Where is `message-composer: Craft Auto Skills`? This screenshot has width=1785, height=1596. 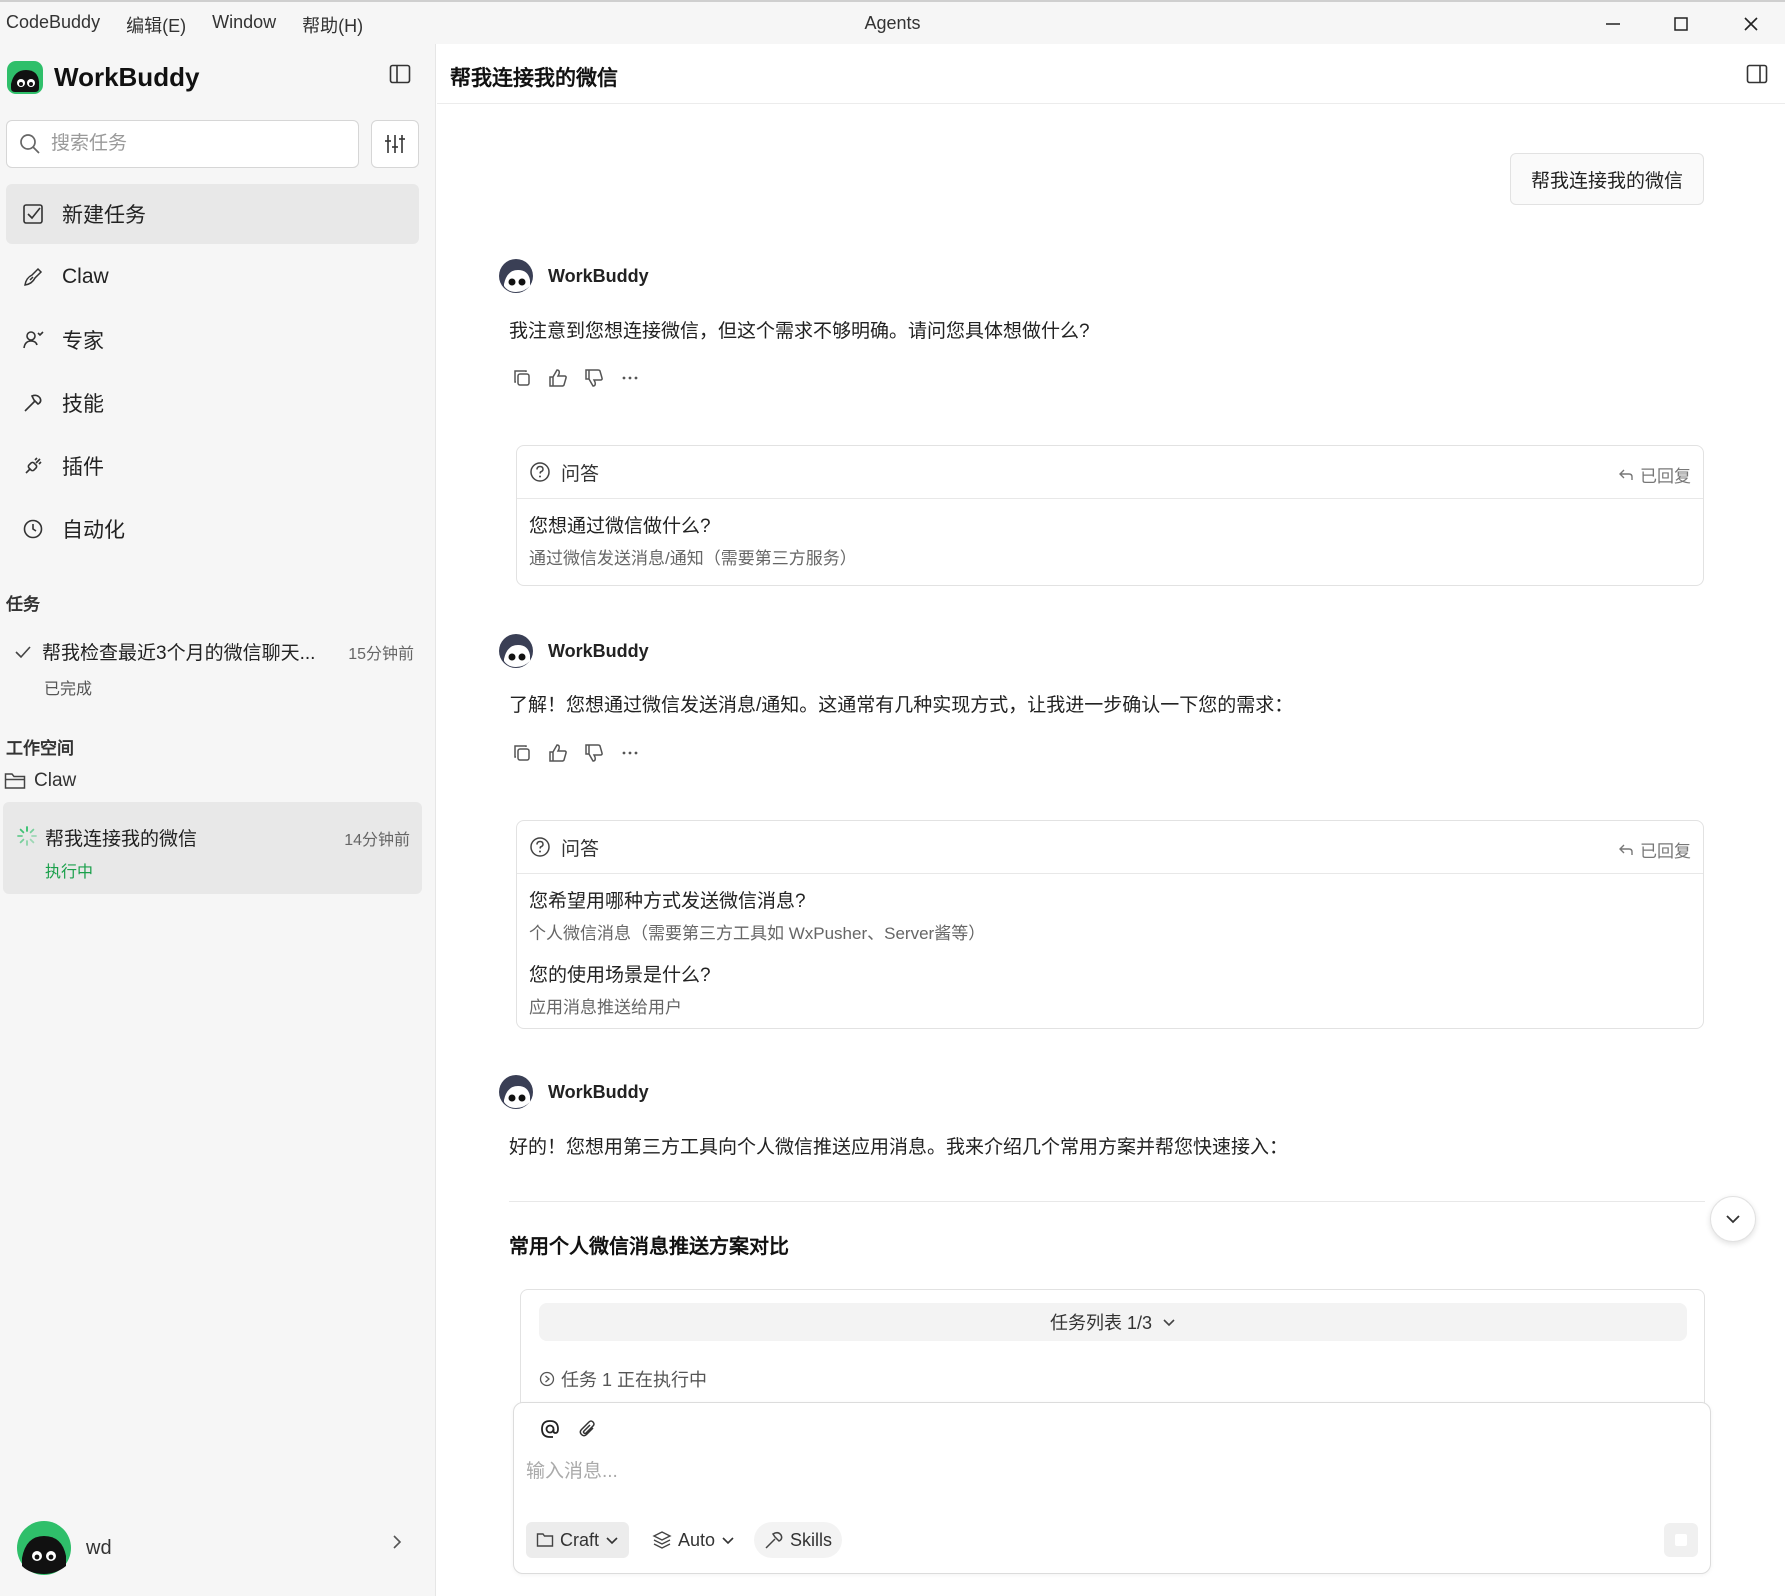 message-composer: Craft Auto Skills is located at coordinates (1112, 1488).